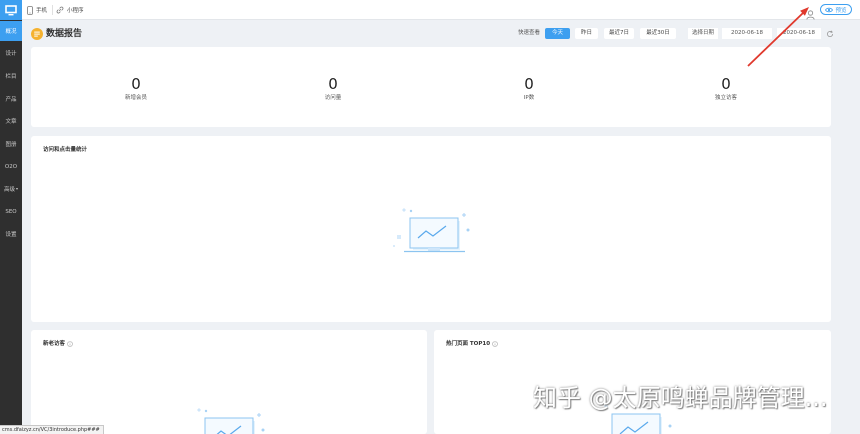 The height and width of the screenshot is (434, 860). I want to click on sidebar-item-label: 文章, so click(11, 122).